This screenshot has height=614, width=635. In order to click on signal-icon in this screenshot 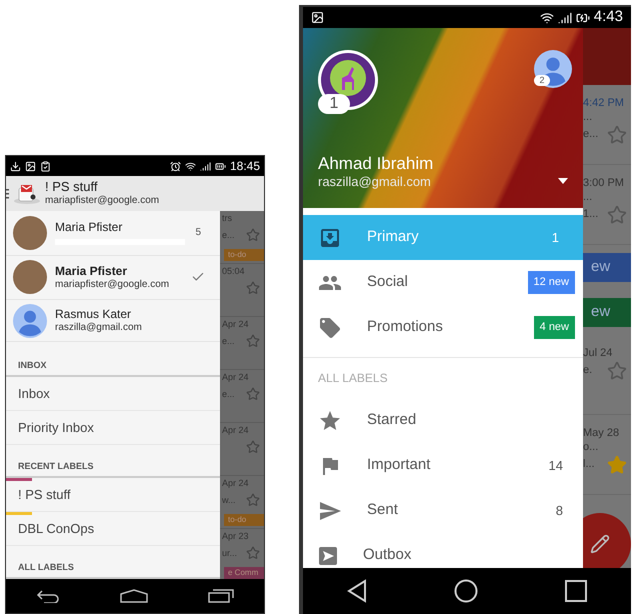, I will do `click(565, 17)`.